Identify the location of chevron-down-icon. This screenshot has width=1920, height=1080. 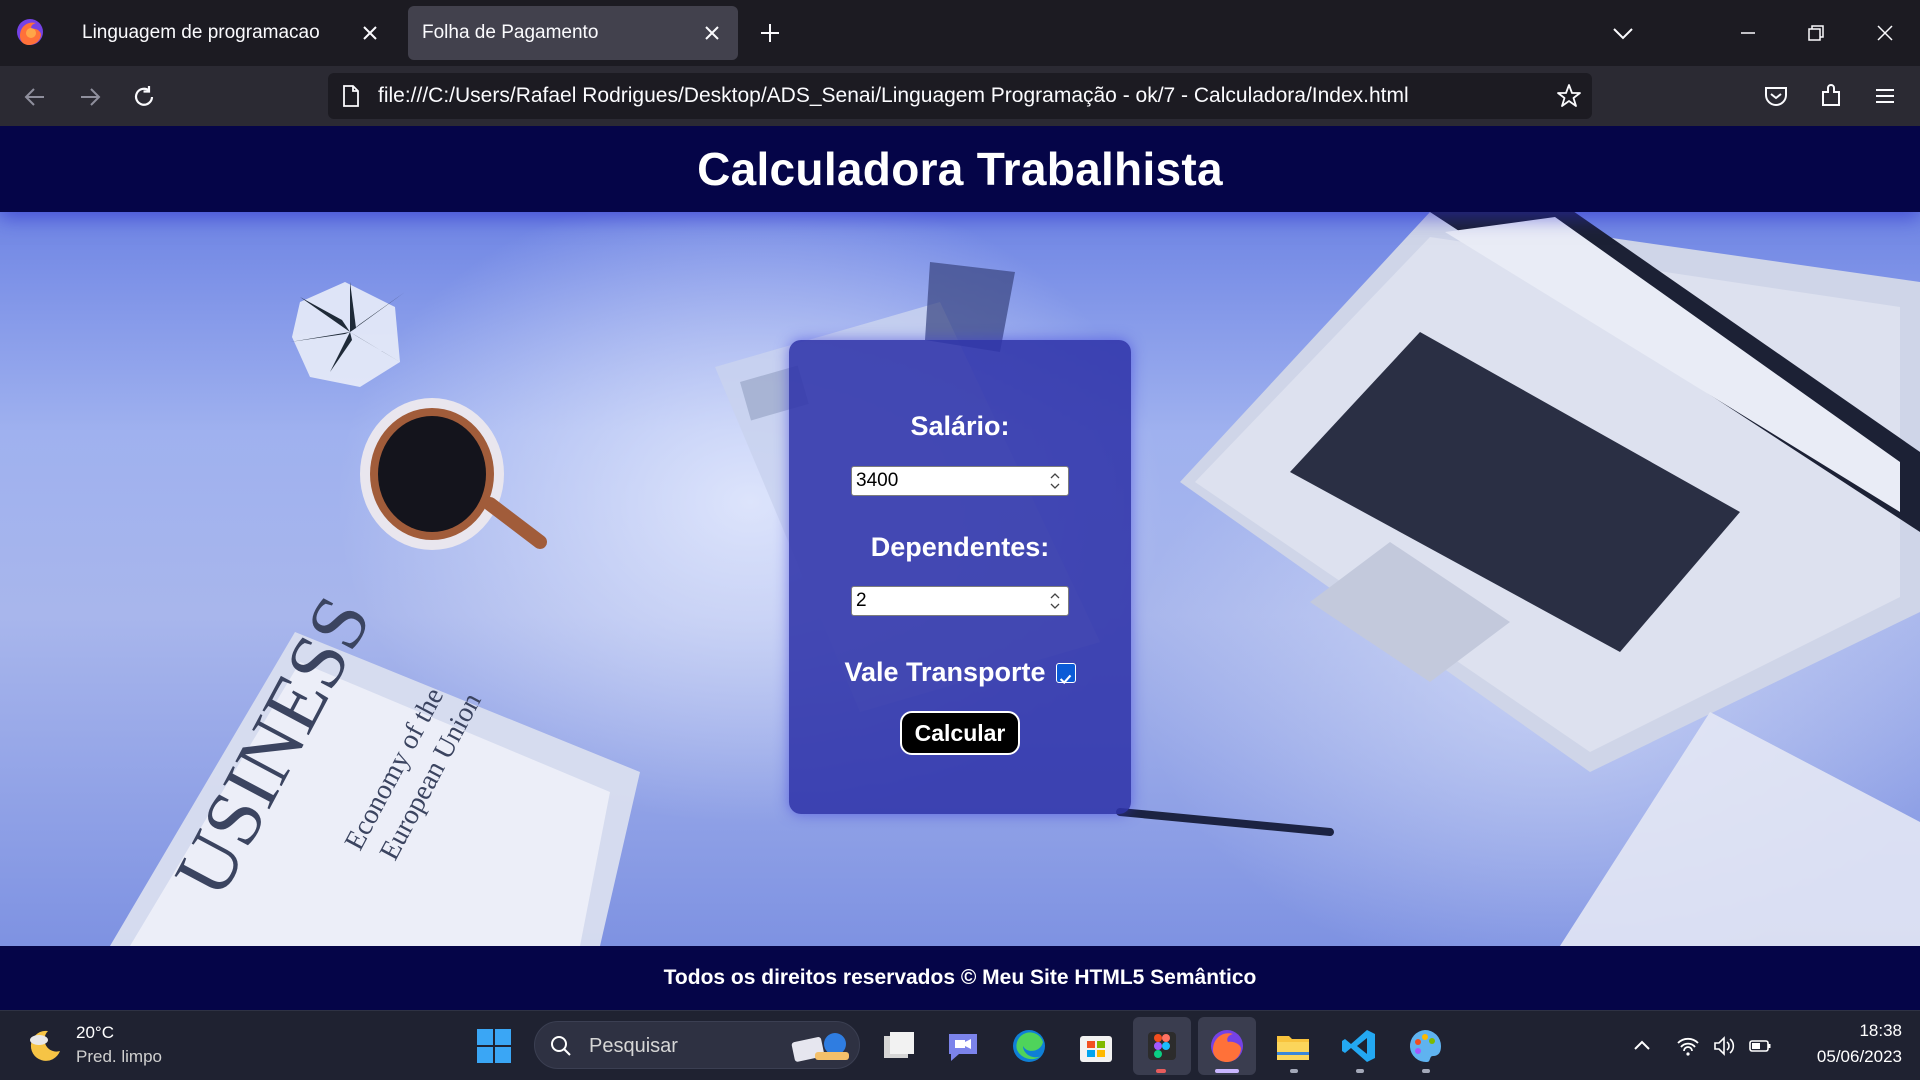
(1623, 33).